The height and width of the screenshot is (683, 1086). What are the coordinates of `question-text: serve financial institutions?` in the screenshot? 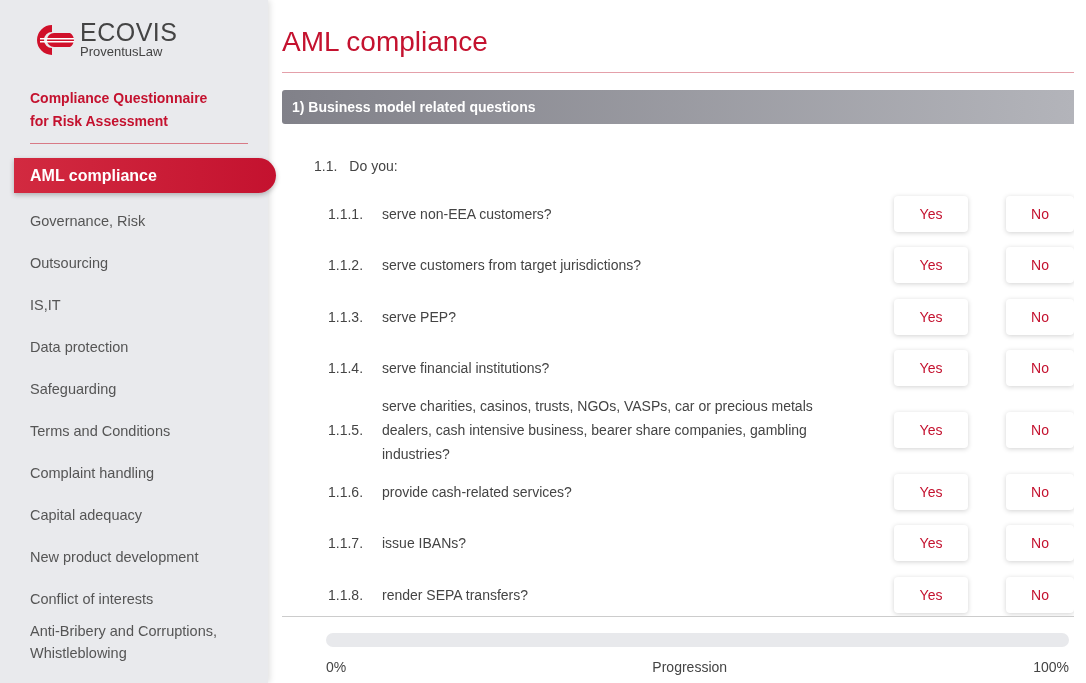 It's located at (466, 369).